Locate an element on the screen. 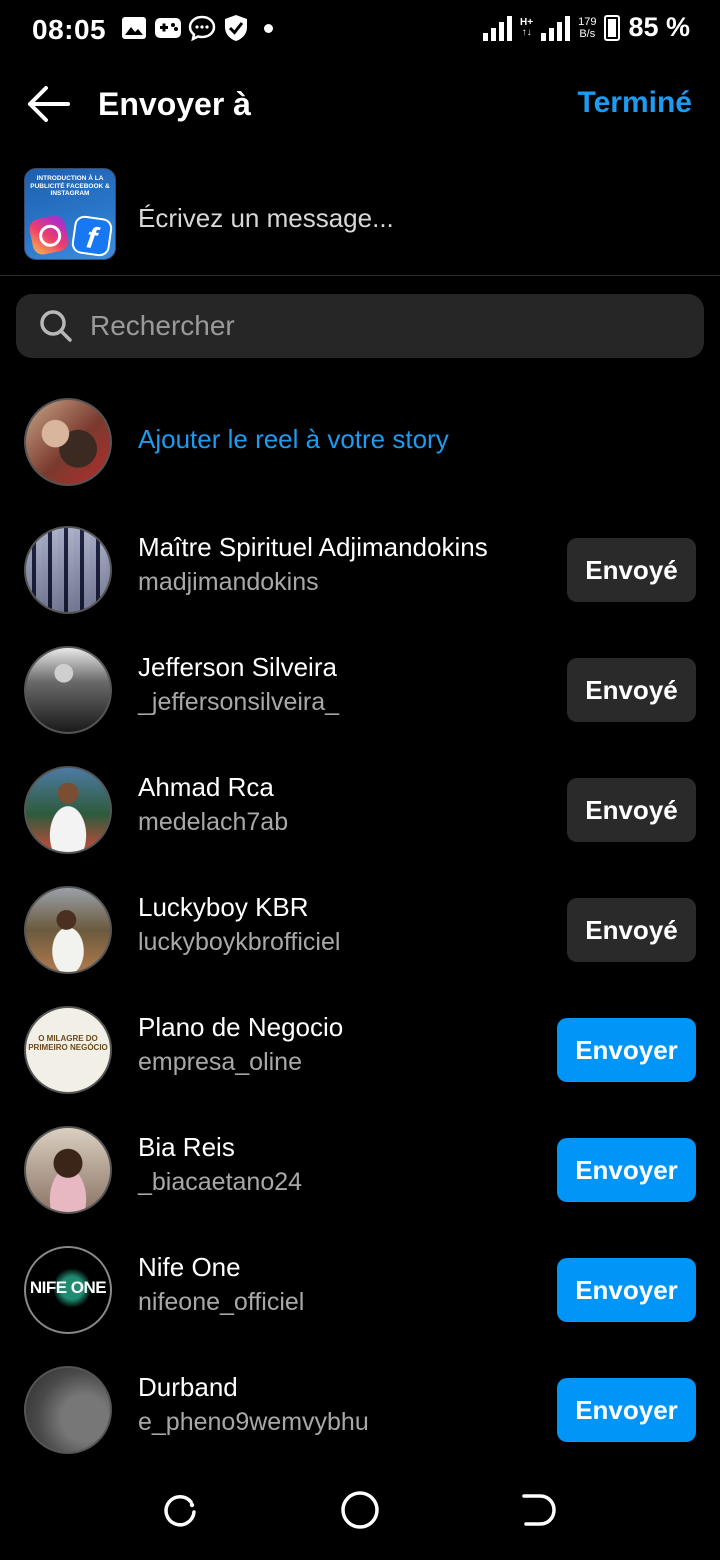  status-time: 08:05 is located at coordinates (69, 29).